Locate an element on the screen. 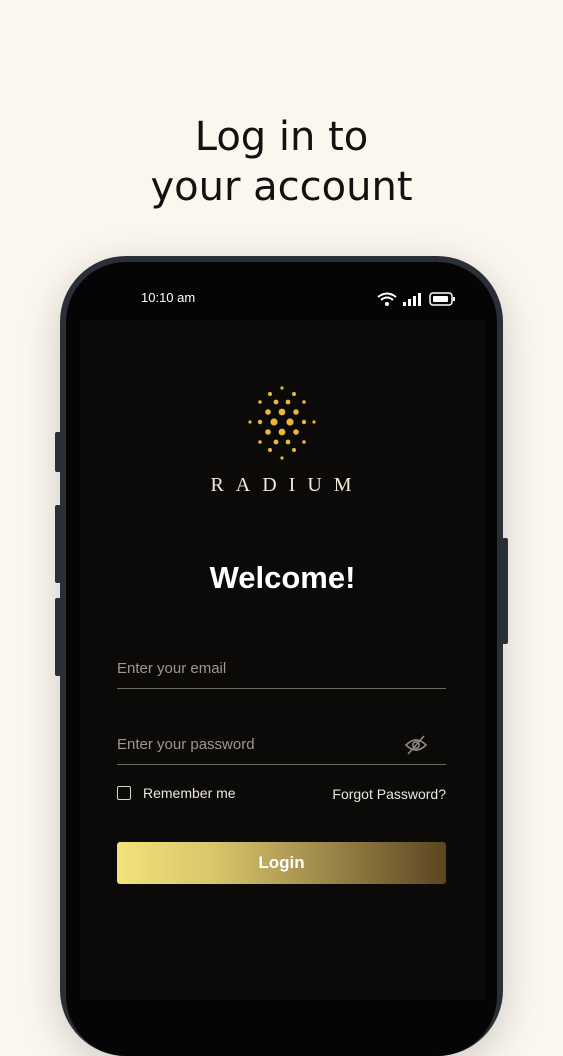  password-input is located at coordinates (257, 744).